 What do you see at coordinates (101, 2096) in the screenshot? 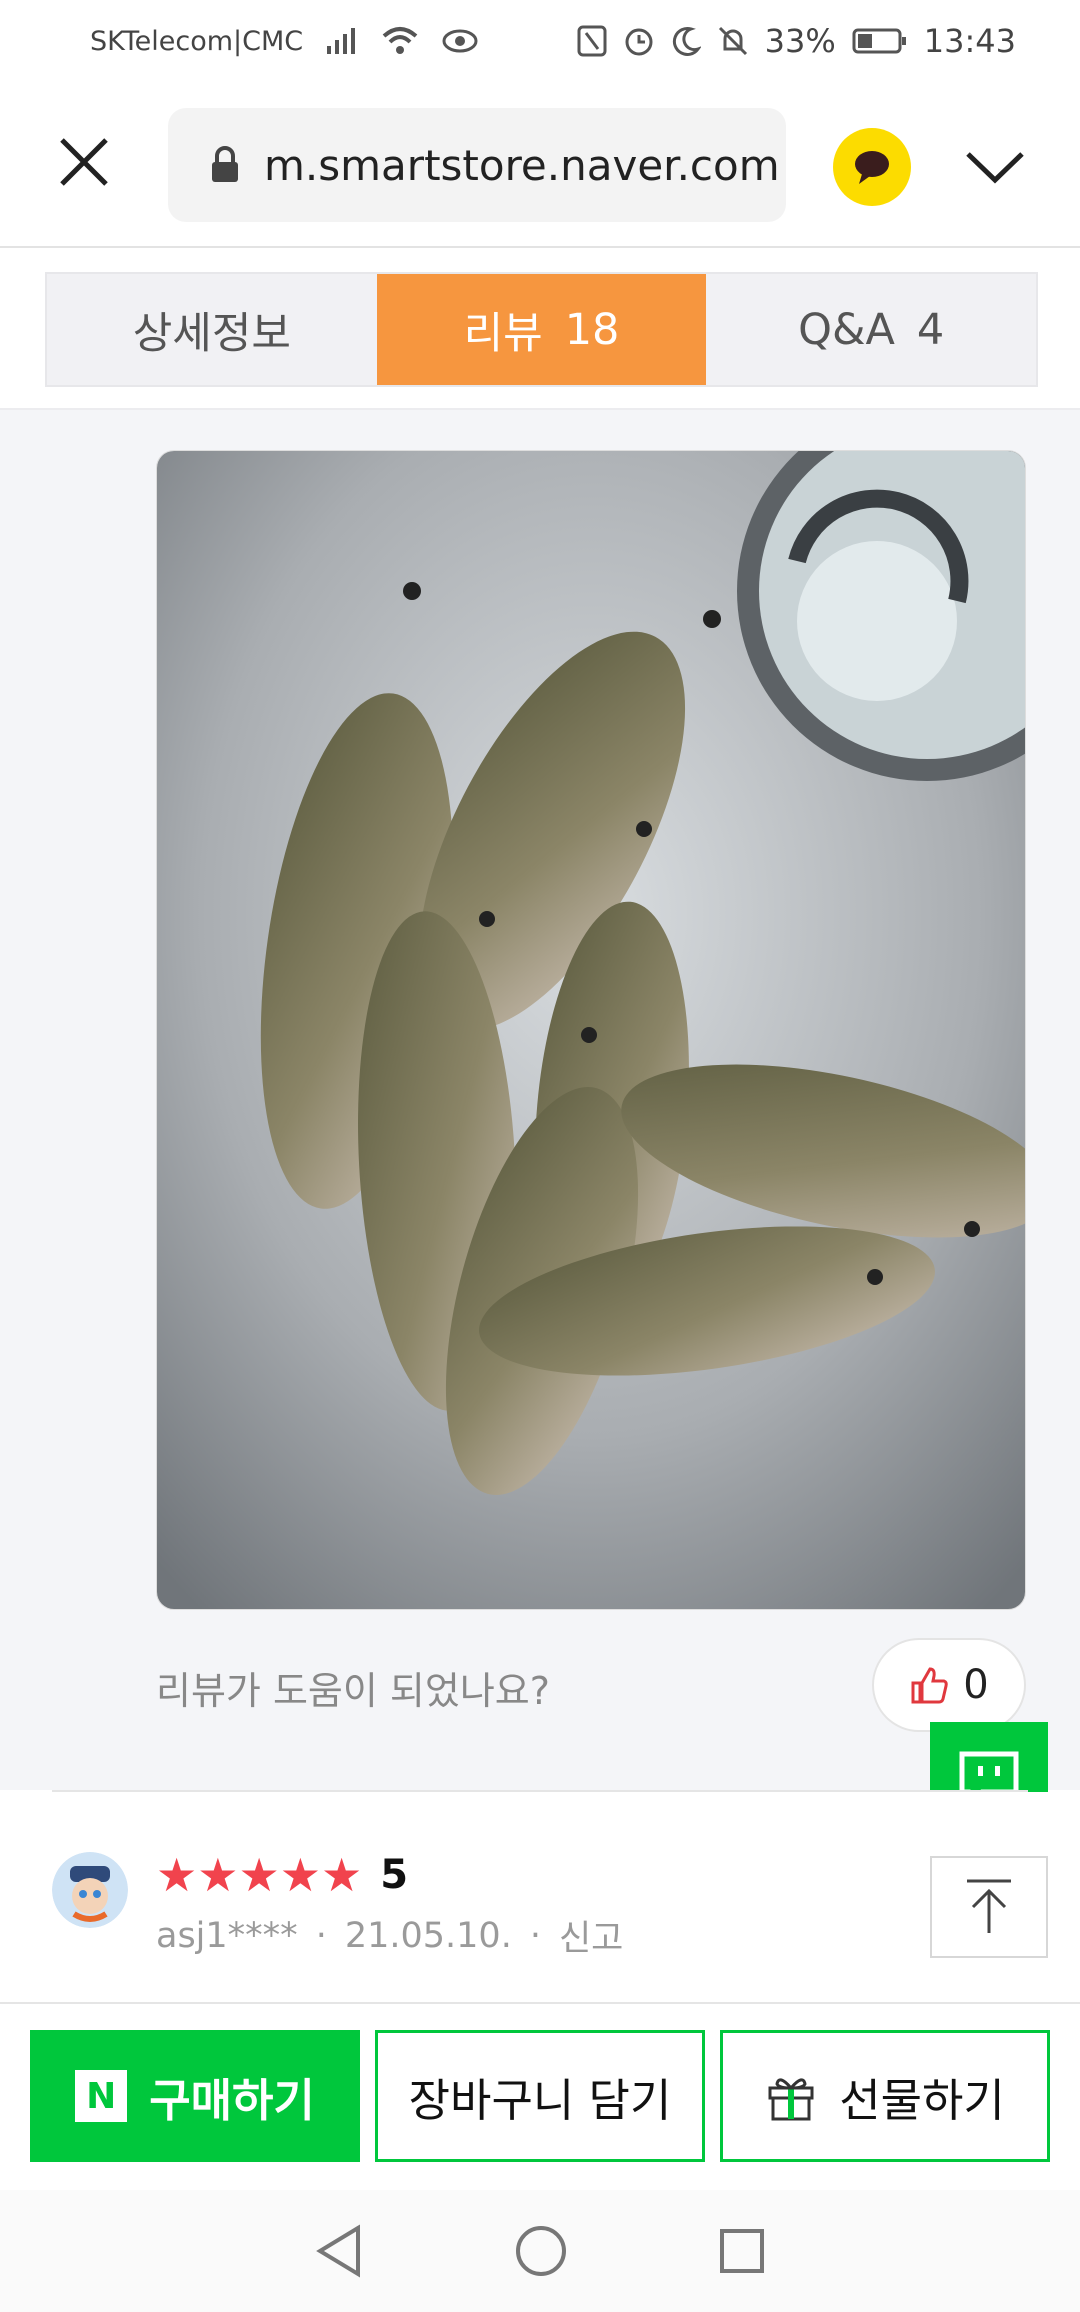
I see `naver-n-icon: N` at bounding box center [101, 2096].